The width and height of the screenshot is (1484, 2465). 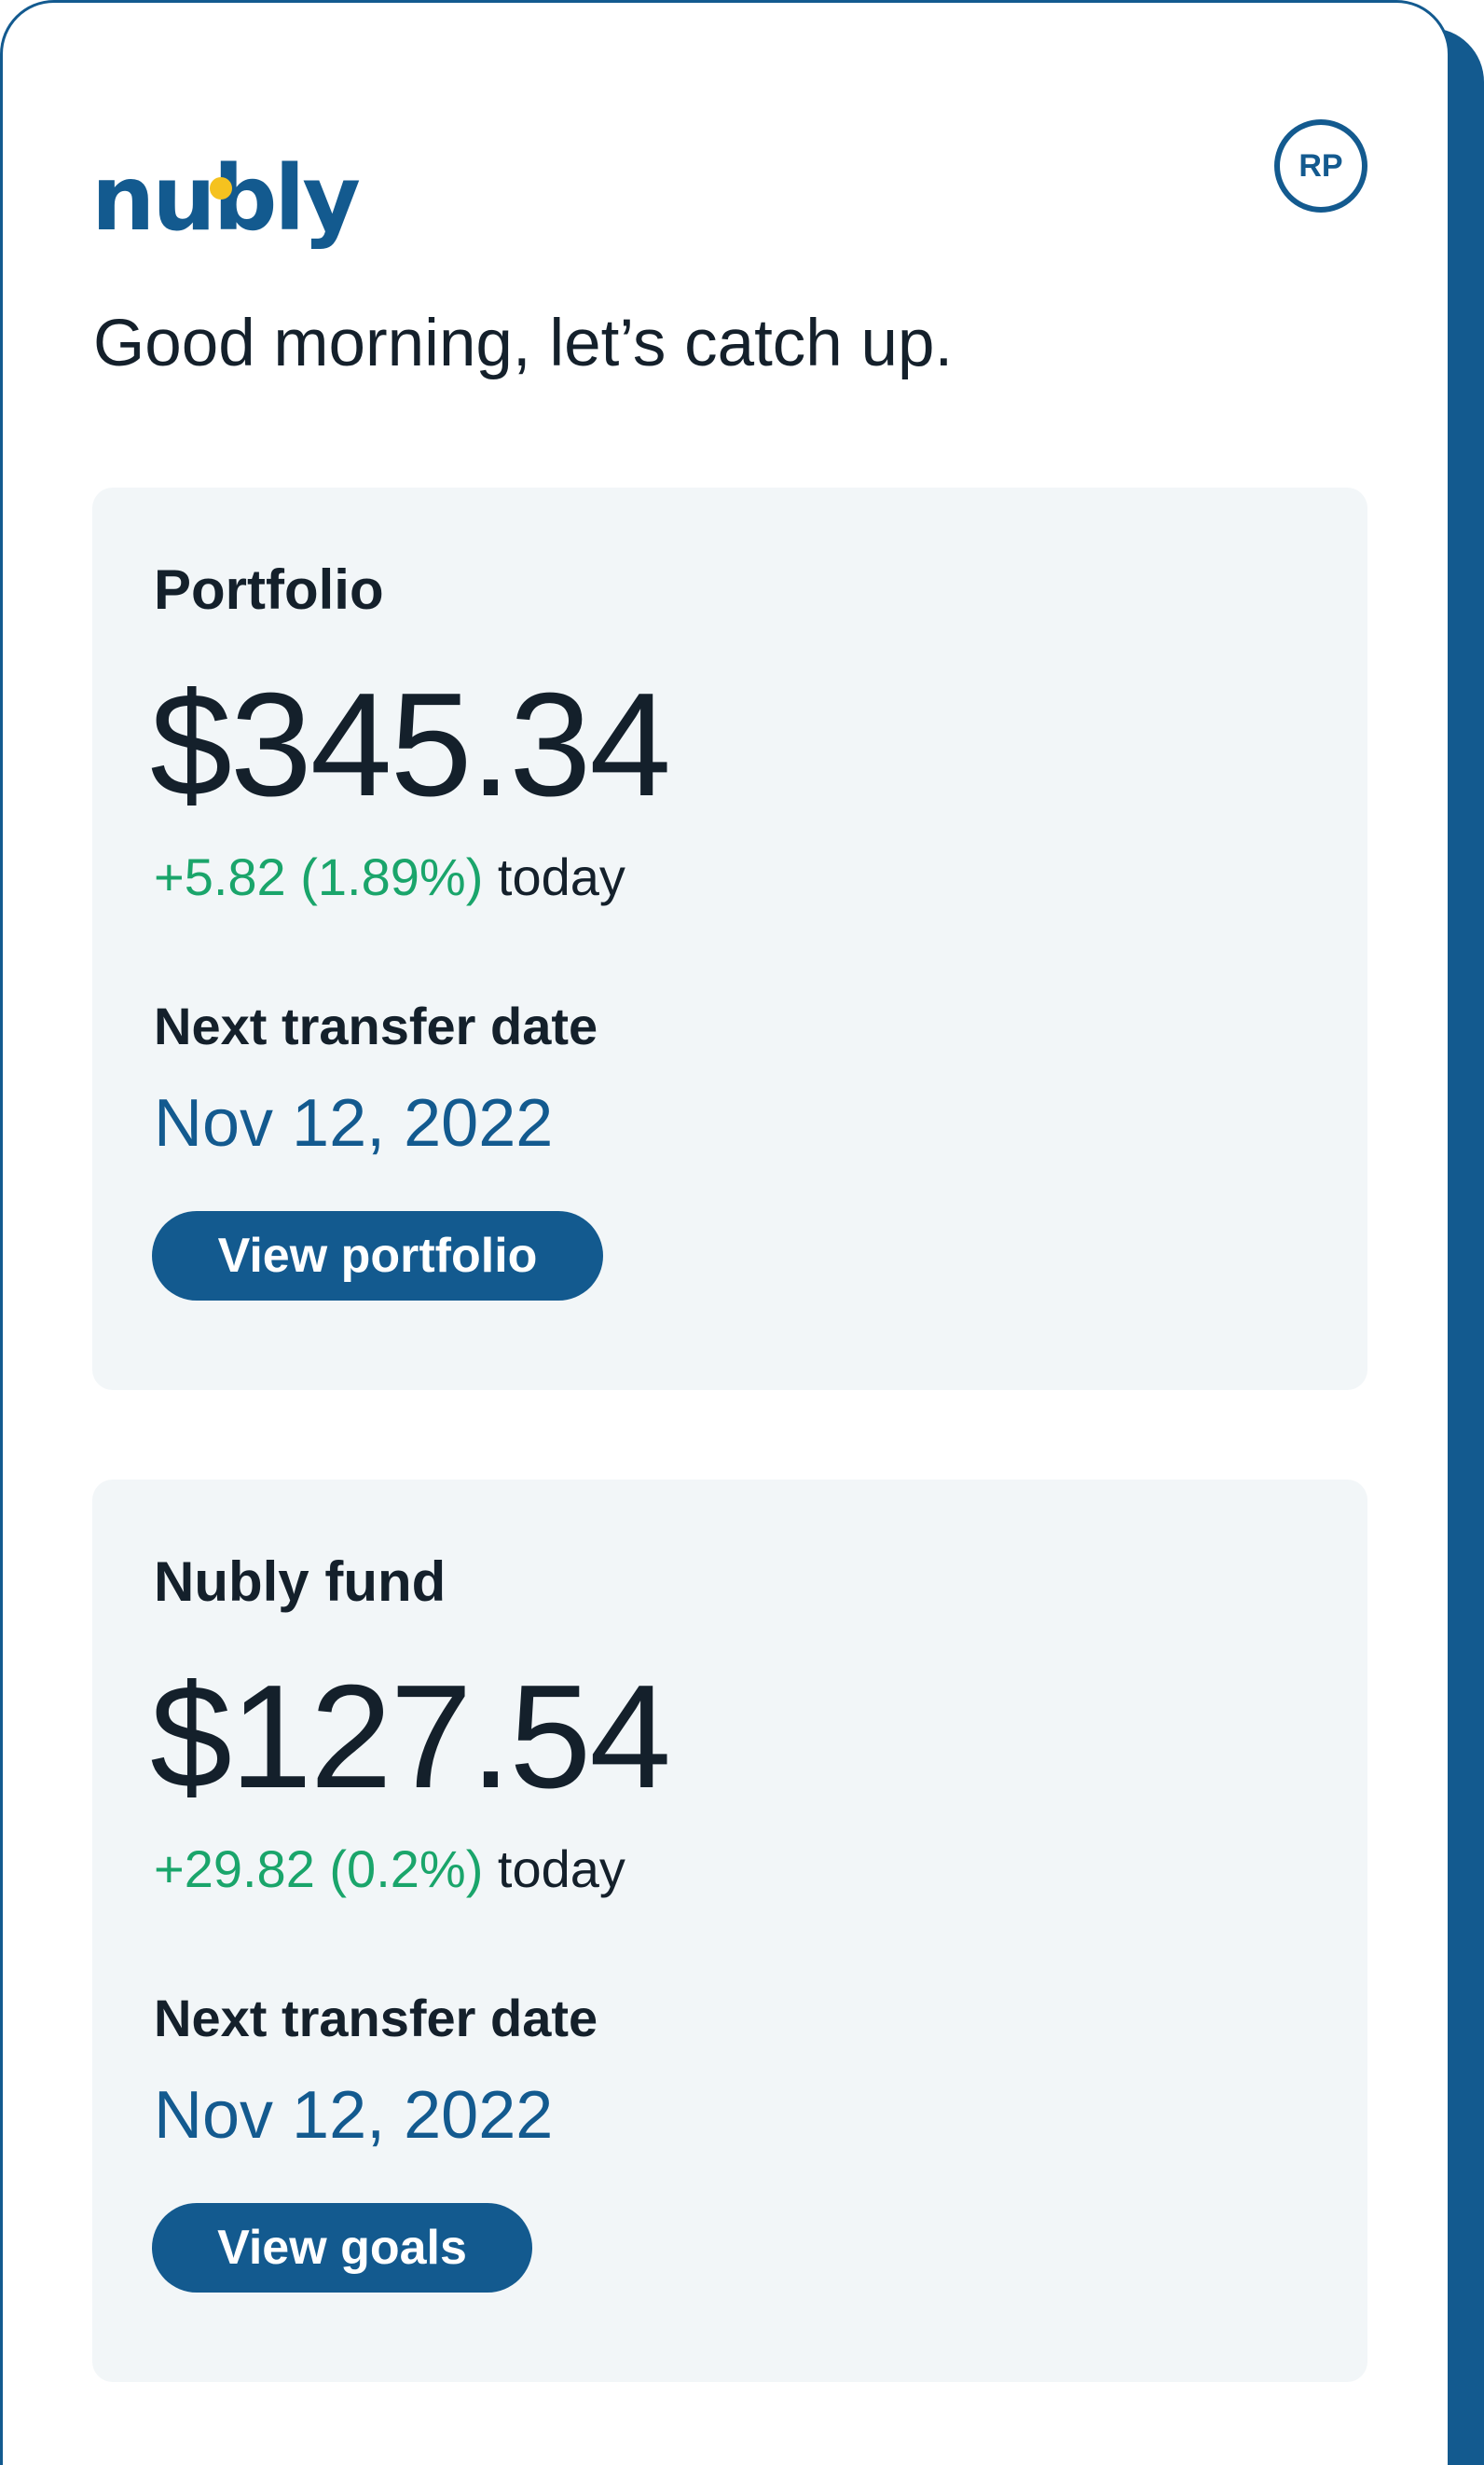 I want to click on avatar-initials: RP, so click(x=1320, y=166).